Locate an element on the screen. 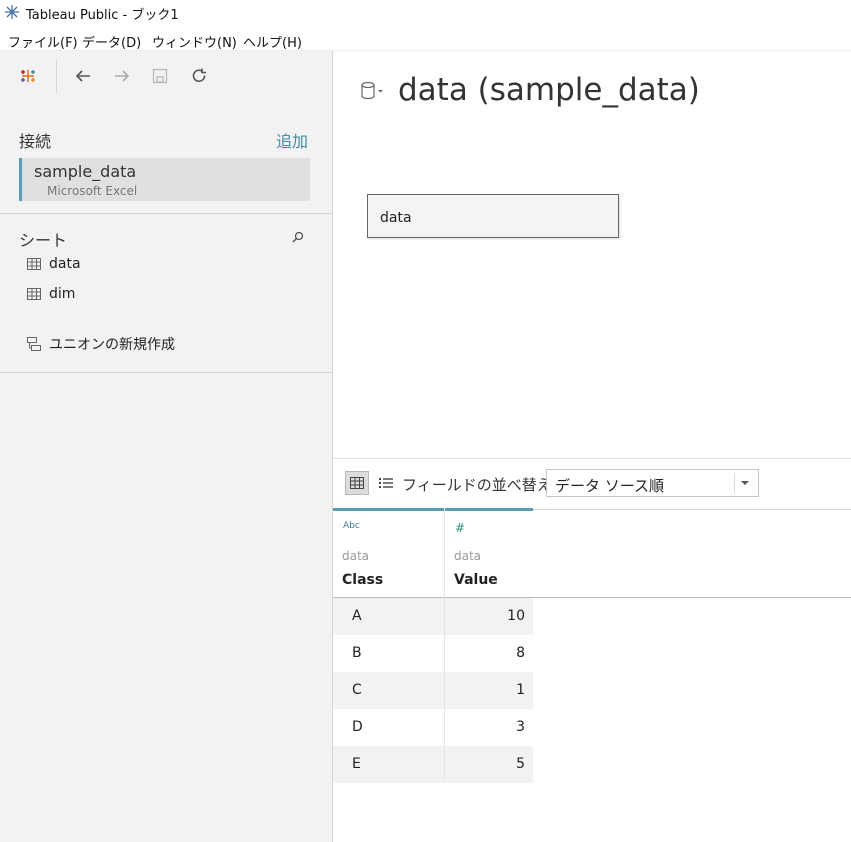 This screenshot has width=851, height=842. column-separator is located at coordinates (444, 646).